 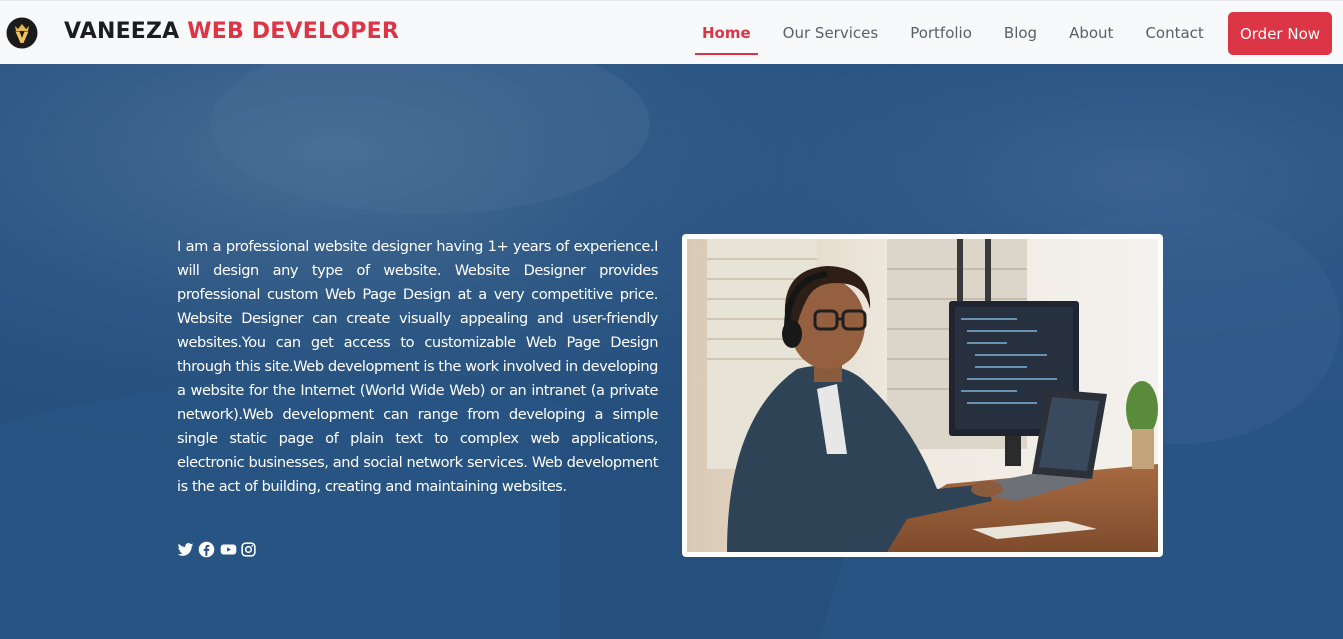 What do you see at coordinates (122, 31) in the screenshot?
I see `brand-name-part1: VANEEZA` at bounding box center [122, 31].